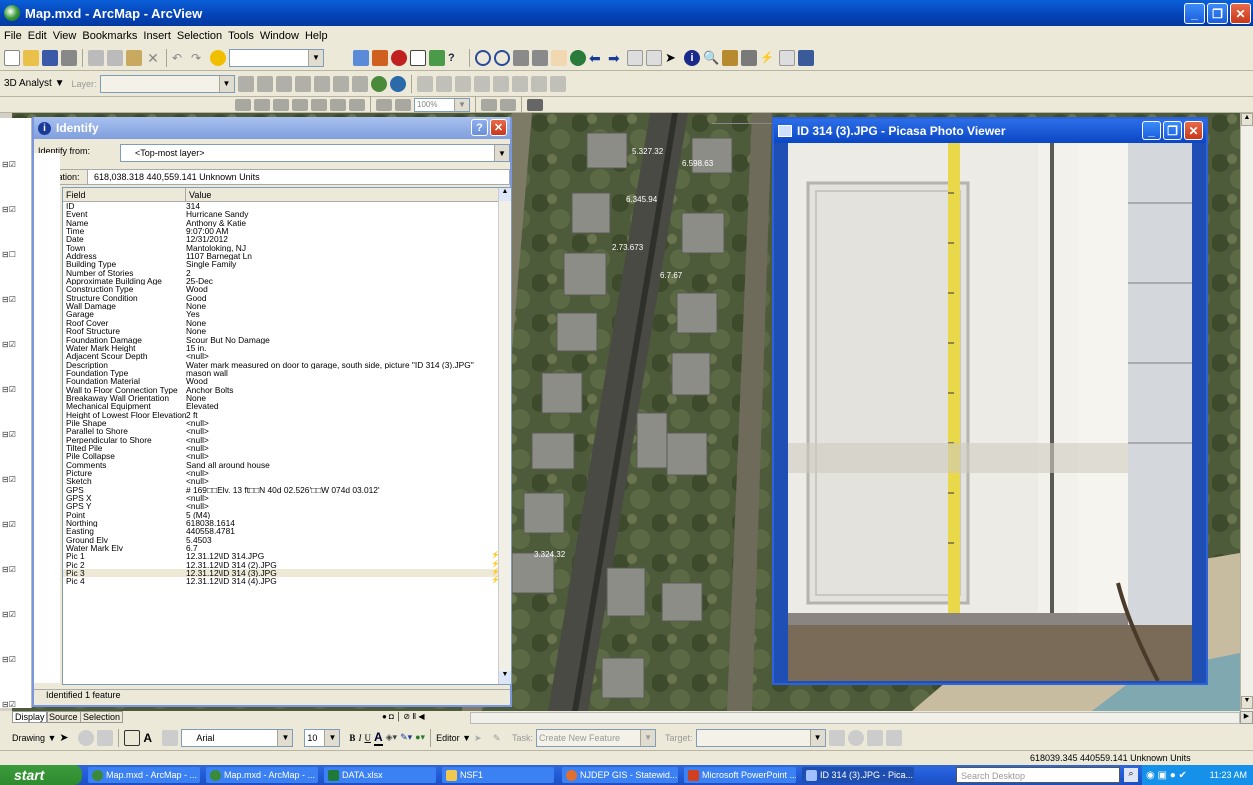 Image resolution: width=1253 pixels, height=785 pixels. I want to click on table-row: Time 9:07:00 AM, so click(287, 231).